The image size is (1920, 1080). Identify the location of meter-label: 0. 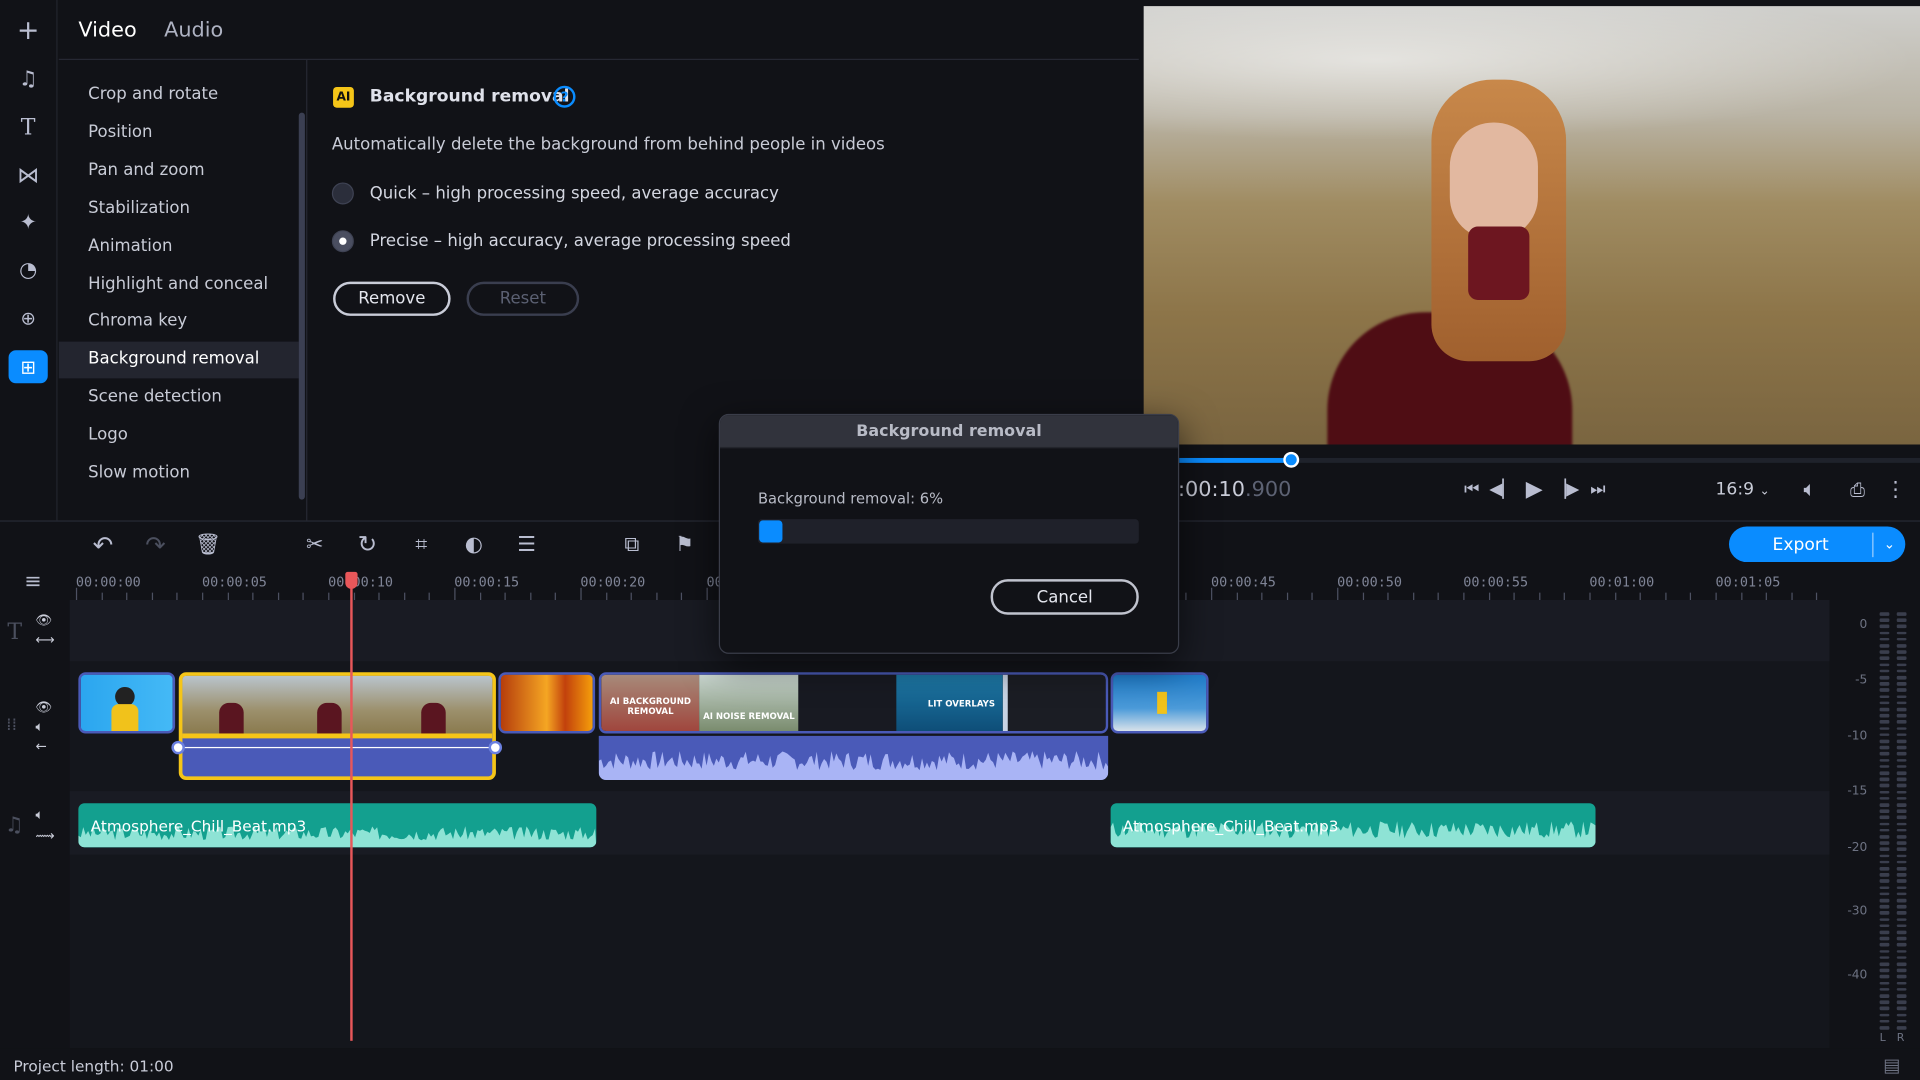
(1863, 625).